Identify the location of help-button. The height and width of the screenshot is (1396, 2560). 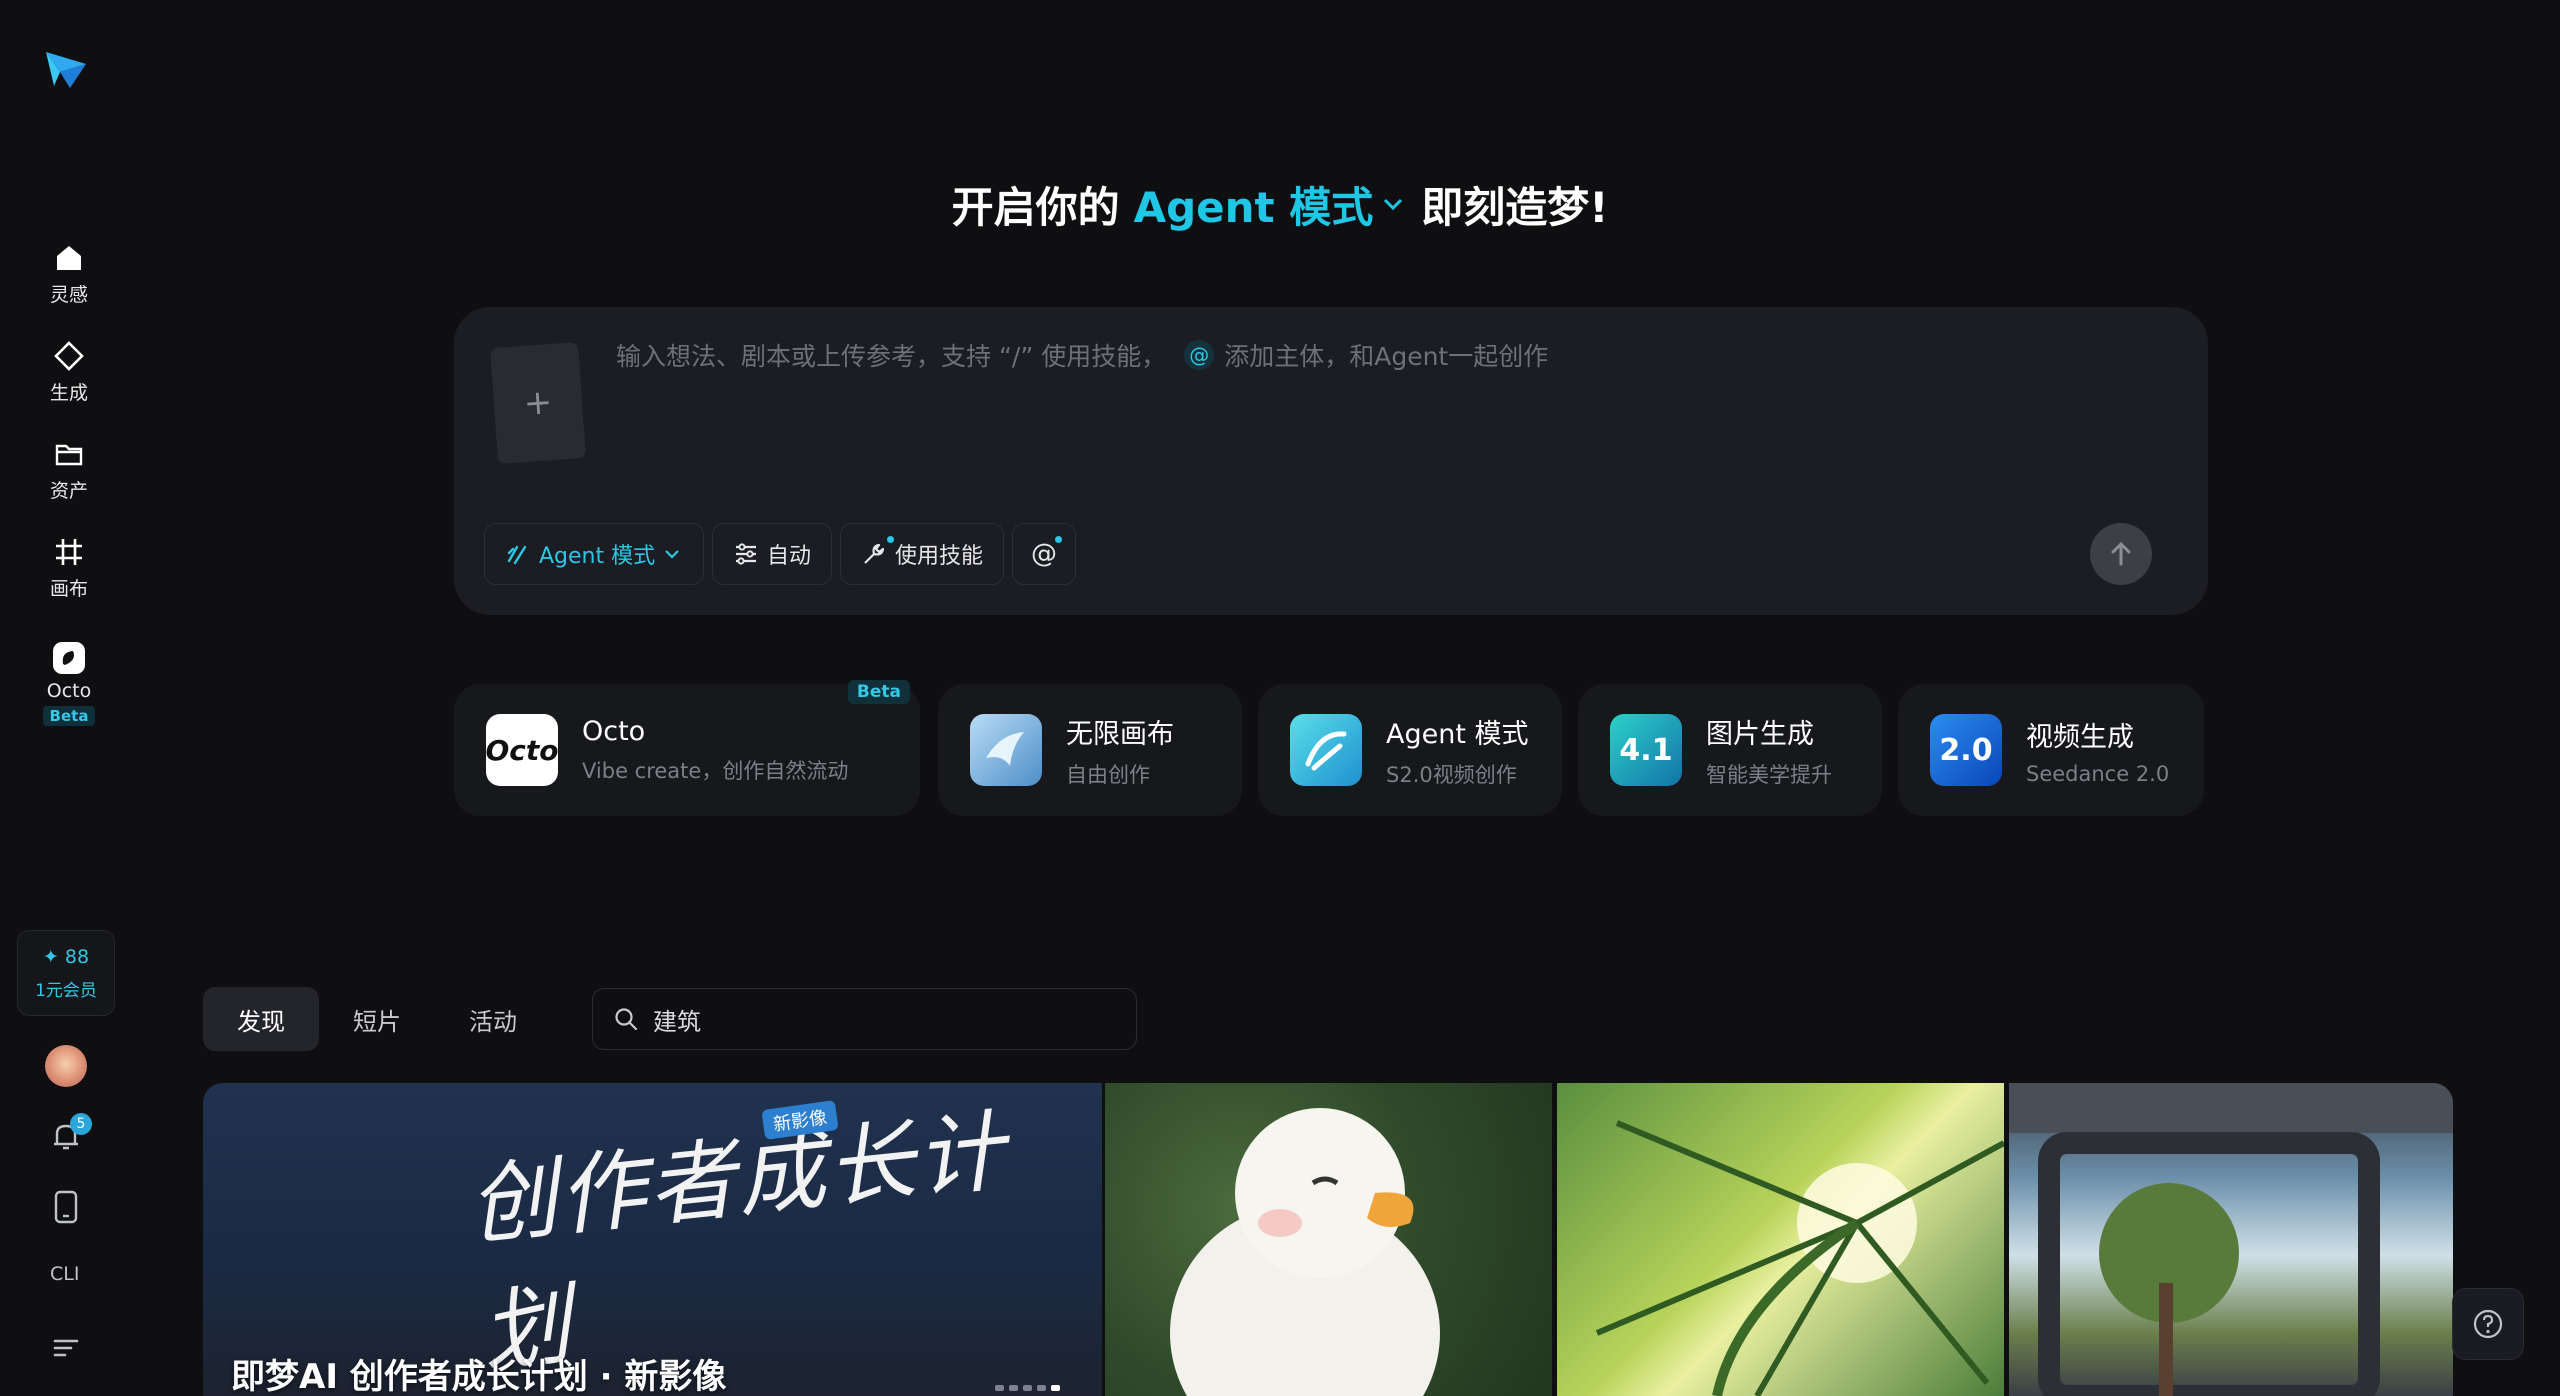
(2488, 1324).